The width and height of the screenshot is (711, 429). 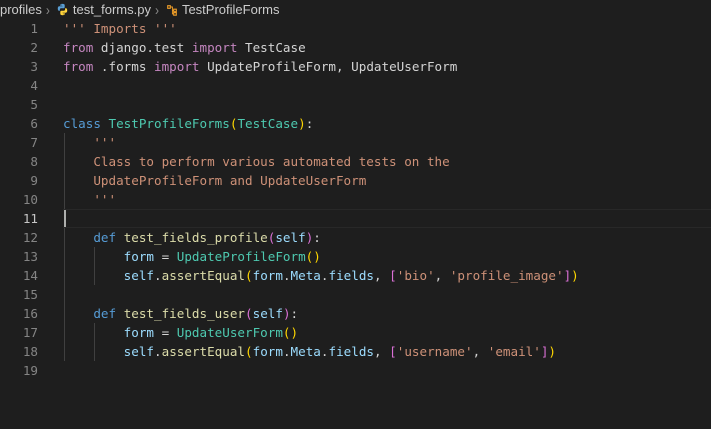 What do you see at coordinates (203, 275) in the screenshot?
I see `code-token: assertEqual` at bounding box center [203, 275].